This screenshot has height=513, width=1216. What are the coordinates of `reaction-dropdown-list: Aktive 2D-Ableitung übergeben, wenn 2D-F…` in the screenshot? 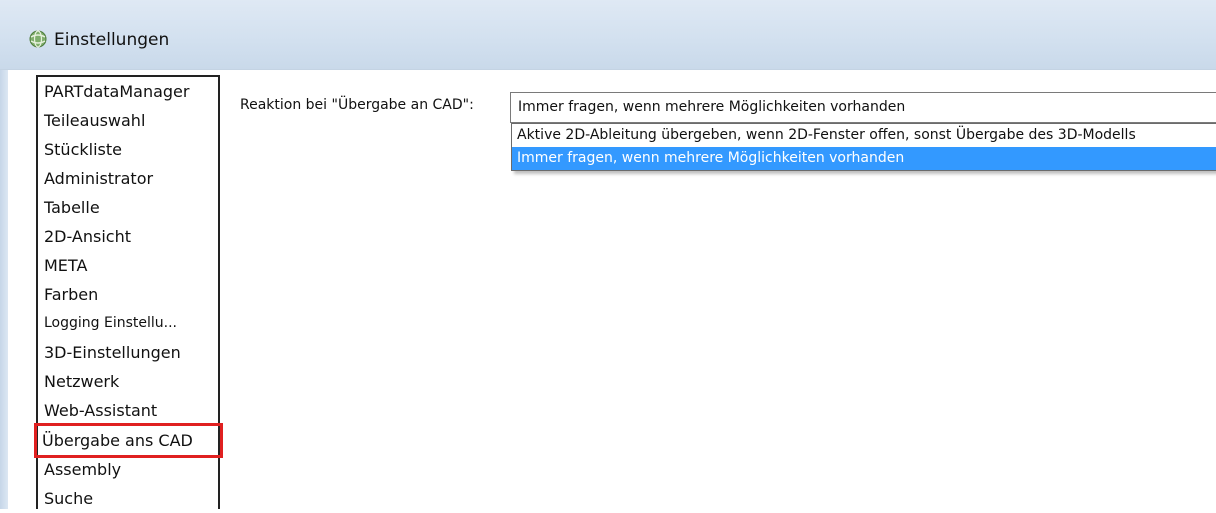 It's located at (863, 147).